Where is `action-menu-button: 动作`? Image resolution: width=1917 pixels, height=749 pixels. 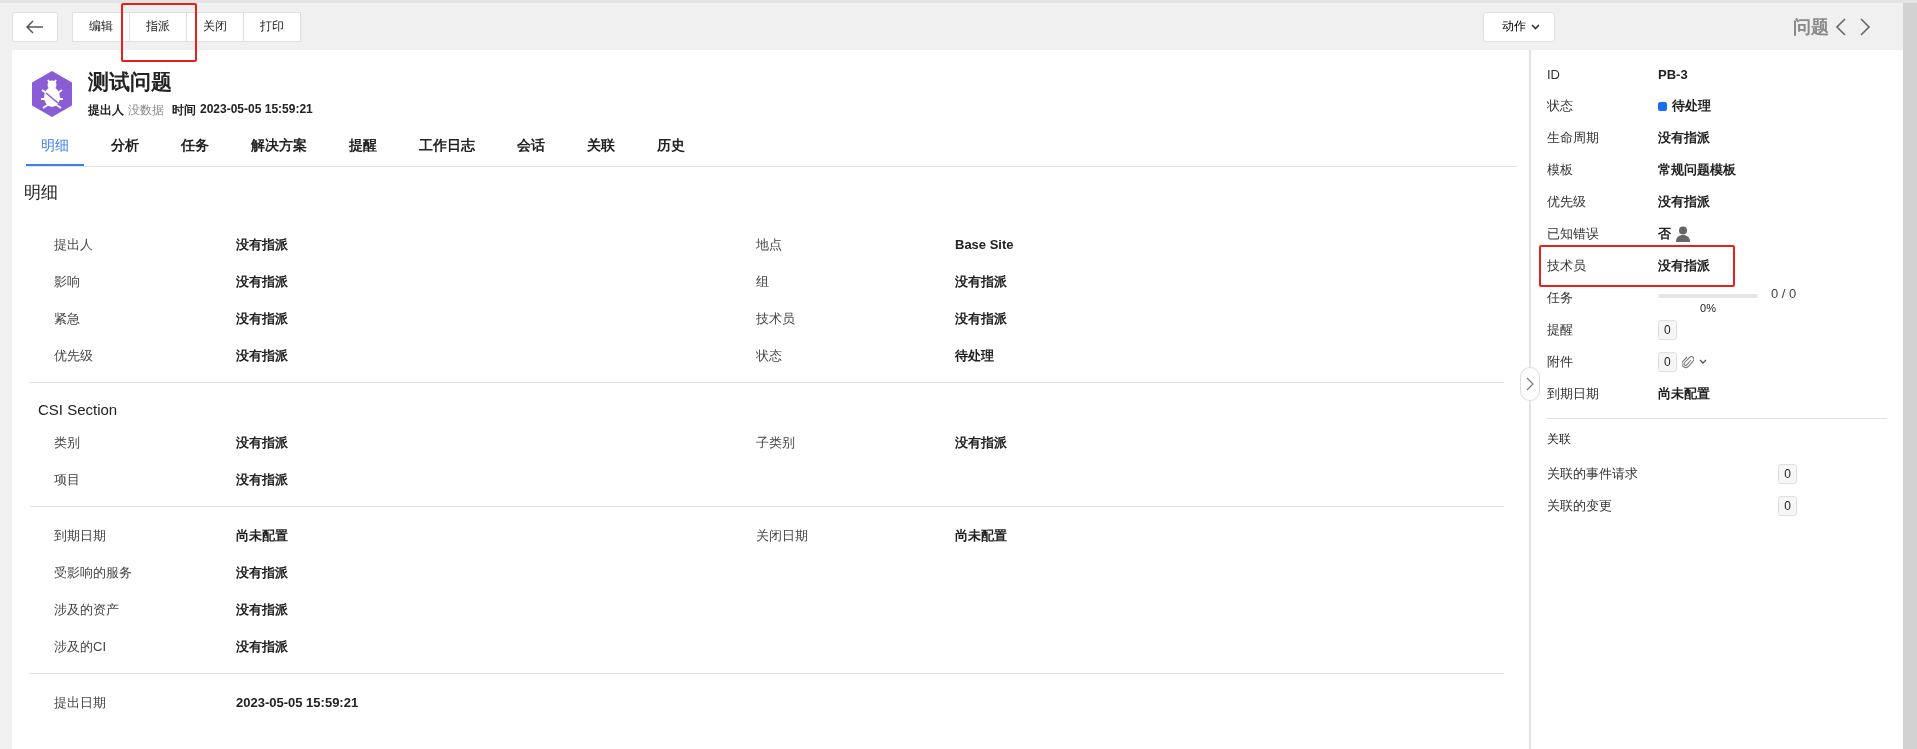
action-menu-button: 动作 is located at coordinates (1519, 26).